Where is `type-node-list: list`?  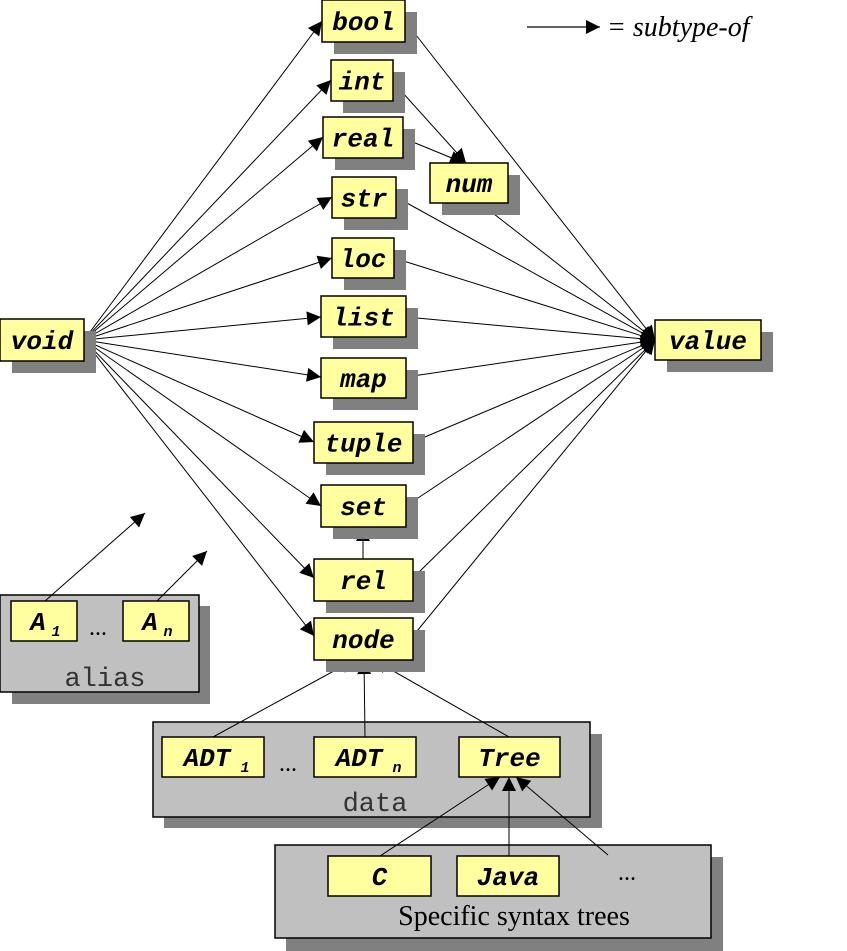
type-node-list: list is located at coordinates (369, 322).